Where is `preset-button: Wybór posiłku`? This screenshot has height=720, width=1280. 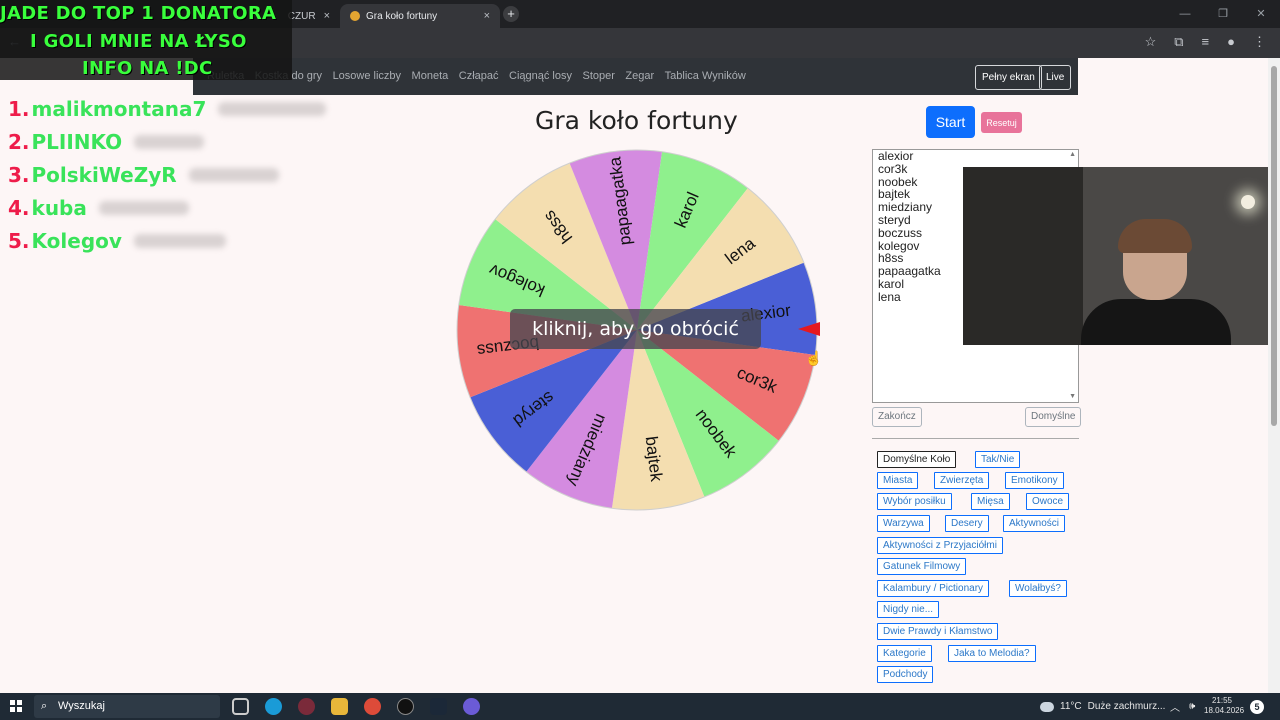
preset-button: Wybór posiłku is located at coordinates (914, 501).